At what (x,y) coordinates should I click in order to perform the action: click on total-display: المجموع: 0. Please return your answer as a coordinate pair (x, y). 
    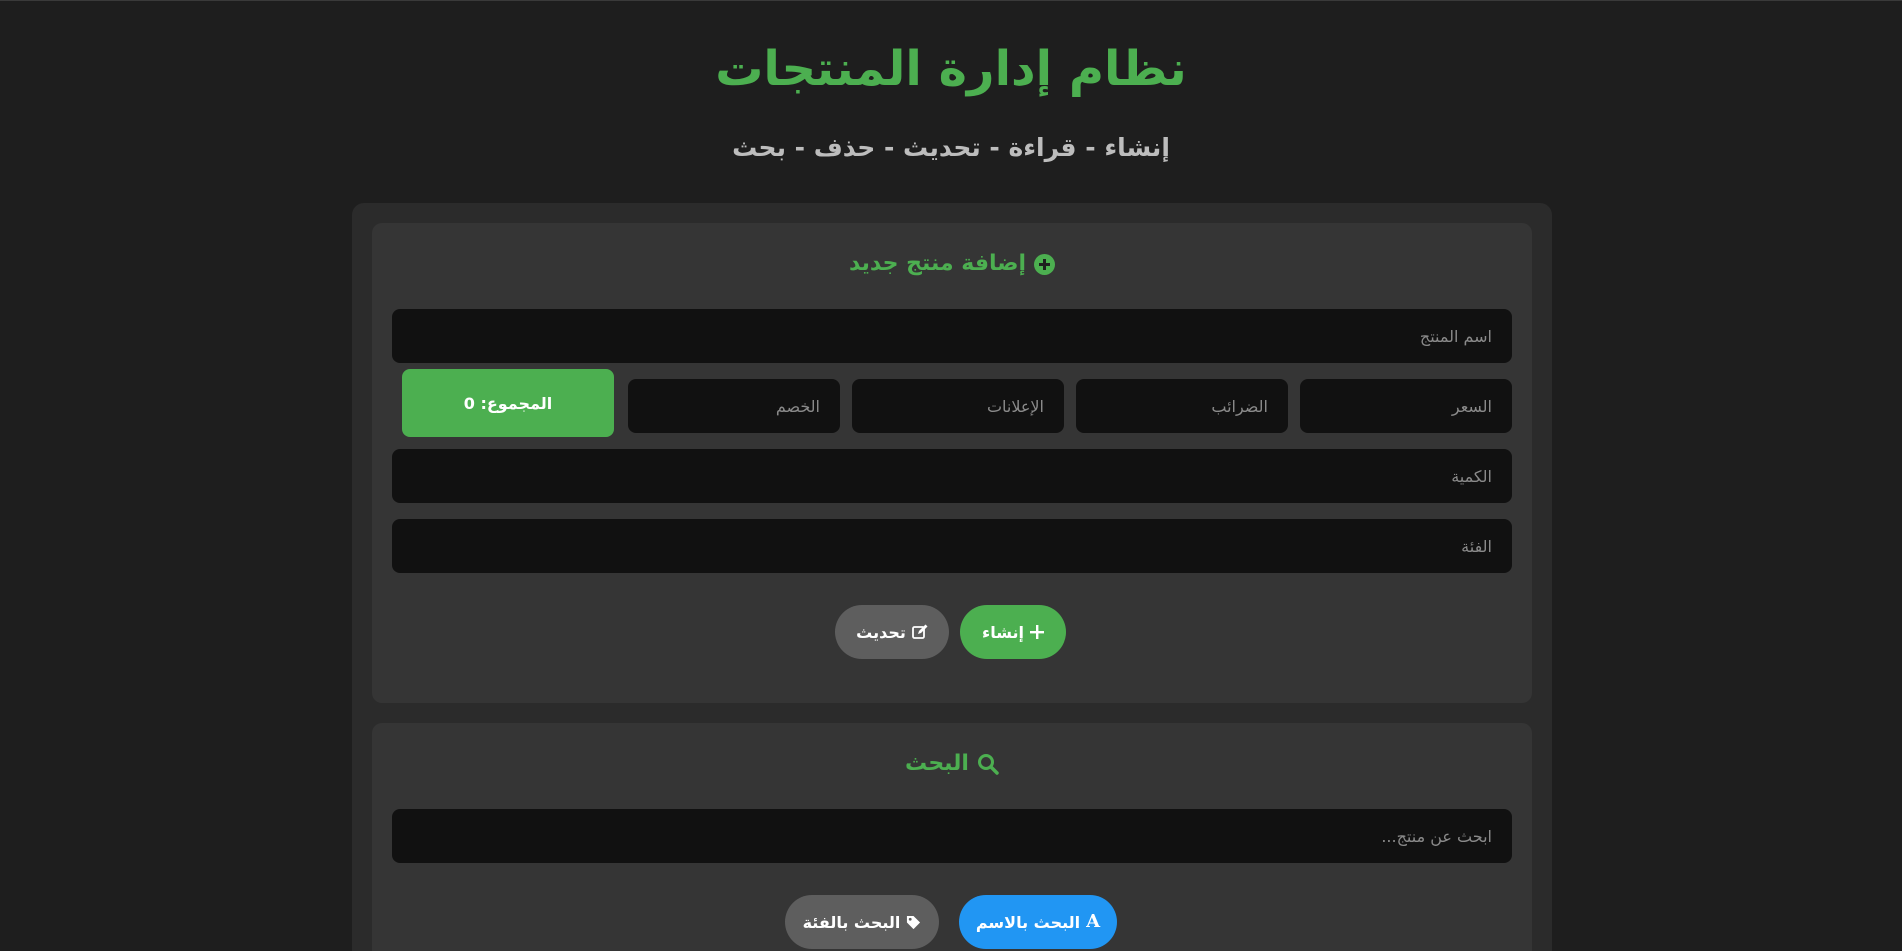
    Looking at the image, I should click on (508, 403).